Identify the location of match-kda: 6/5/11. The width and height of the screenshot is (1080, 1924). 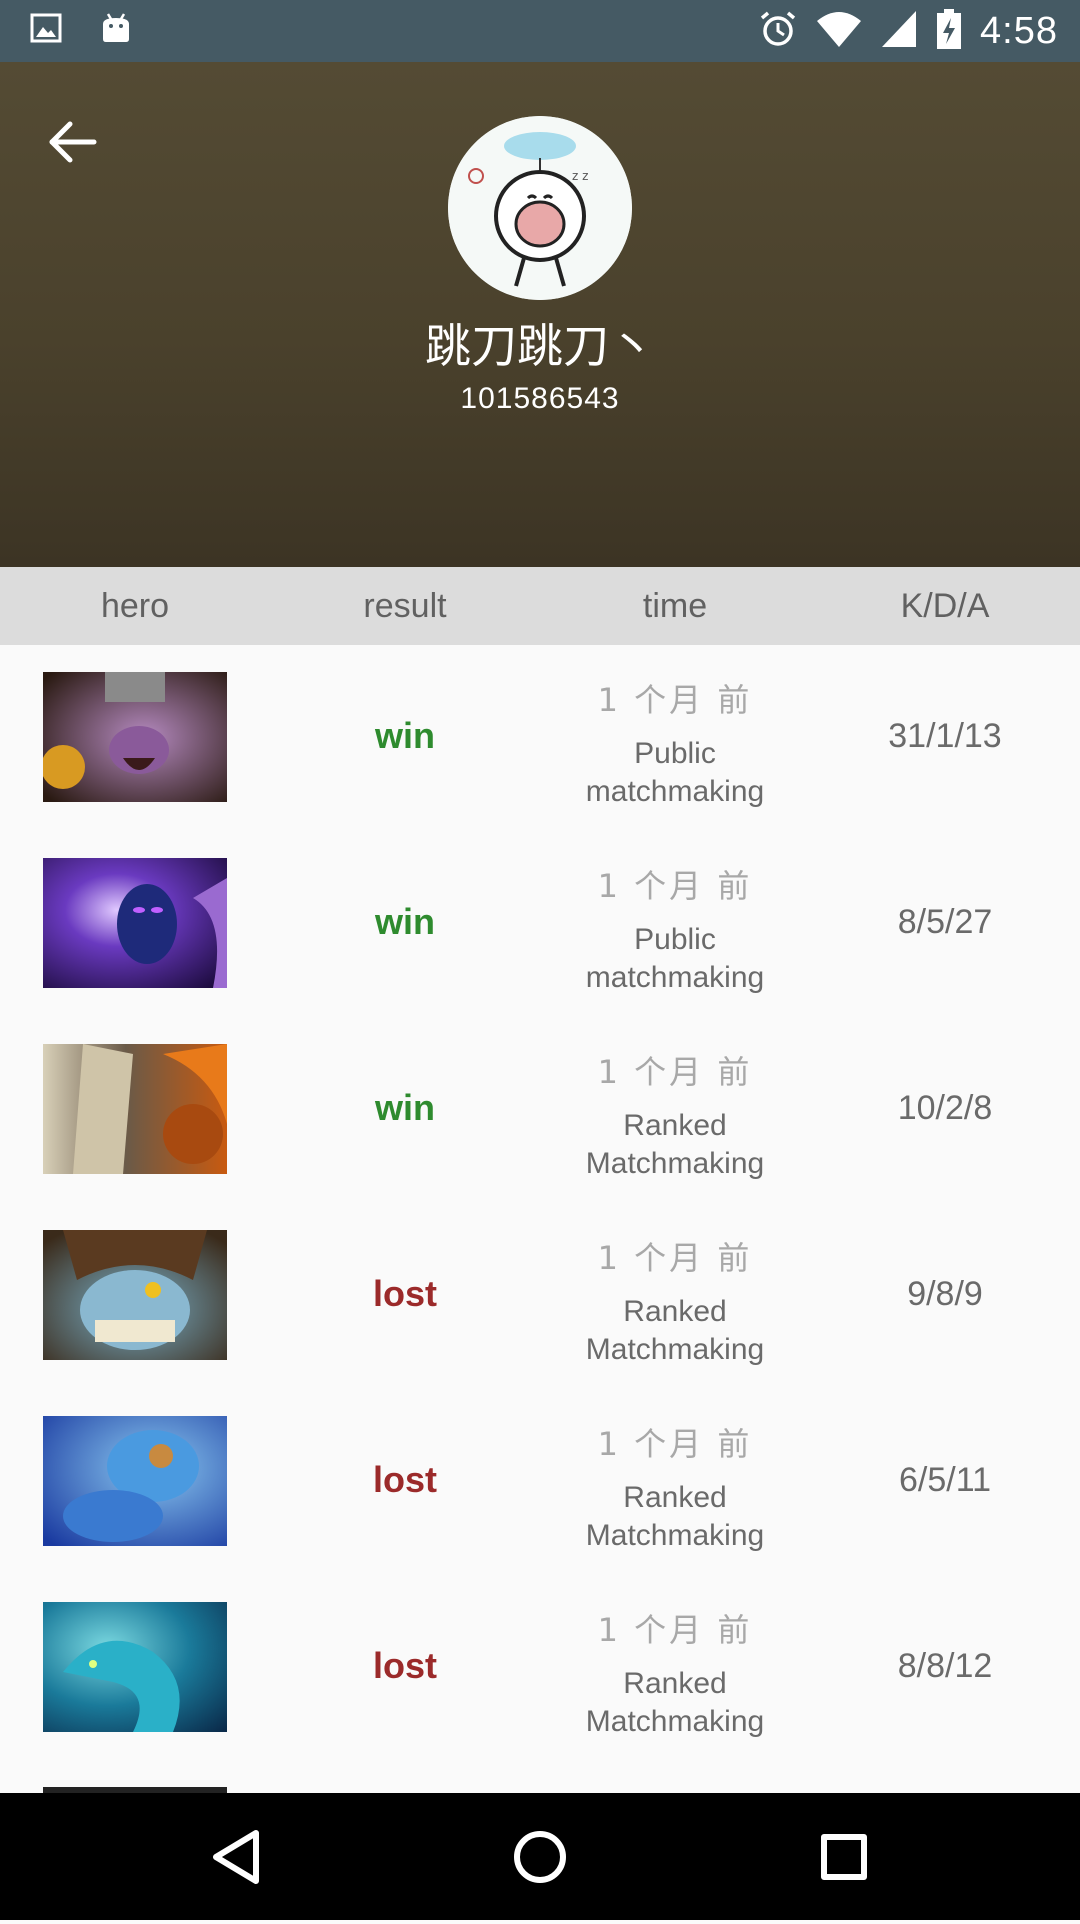
(944, 1480).